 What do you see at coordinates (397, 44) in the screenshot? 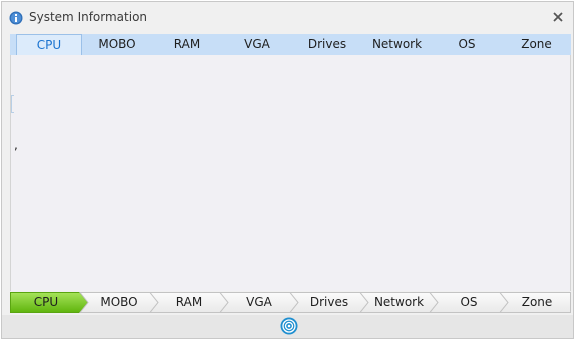
I see `tab-network: Network` at bounding box center [397, 44].